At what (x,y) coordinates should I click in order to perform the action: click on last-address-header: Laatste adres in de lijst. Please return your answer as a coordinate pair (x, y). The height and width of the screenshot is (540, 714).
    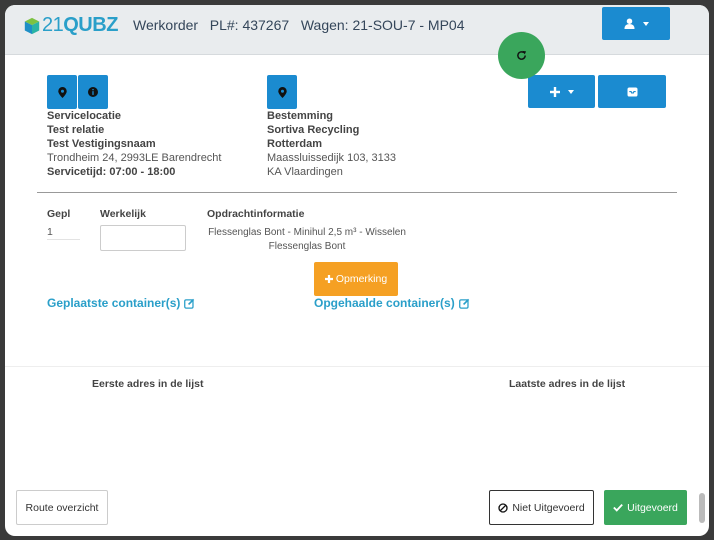
    Looking at the image, I should click on (567, 384).